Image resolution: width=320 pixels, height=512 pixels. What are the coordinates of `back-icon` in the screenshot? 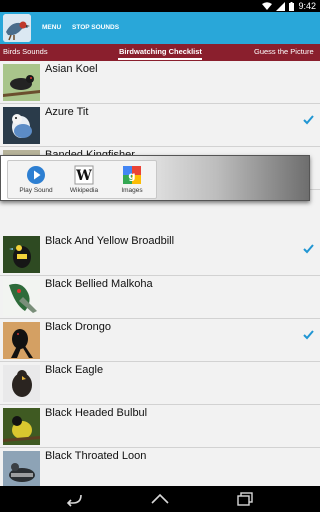 It's located at (74, 499).